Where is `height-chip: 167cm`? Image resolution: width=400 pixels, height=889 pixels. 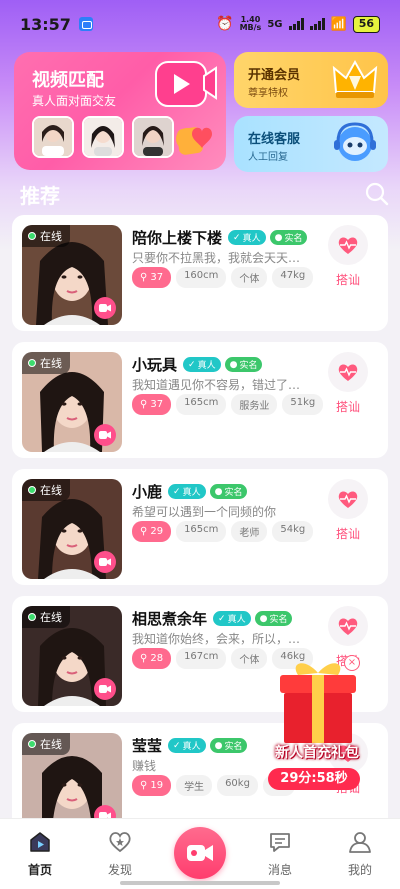
height-chip: 167cm is located at coordinates (201, 658).